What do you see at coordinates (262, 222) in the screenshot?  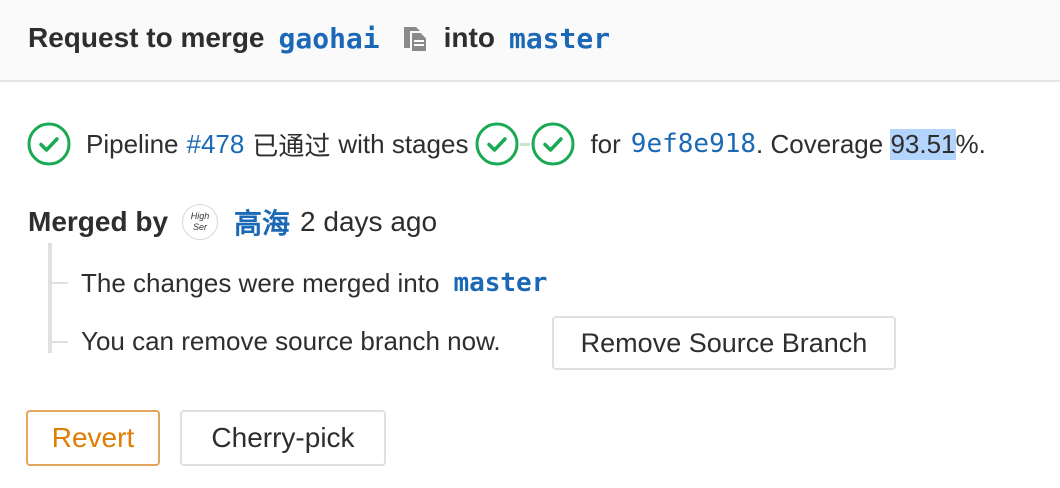 I see `merged-by-user-link: 高海` at bounding box center [262, 222].